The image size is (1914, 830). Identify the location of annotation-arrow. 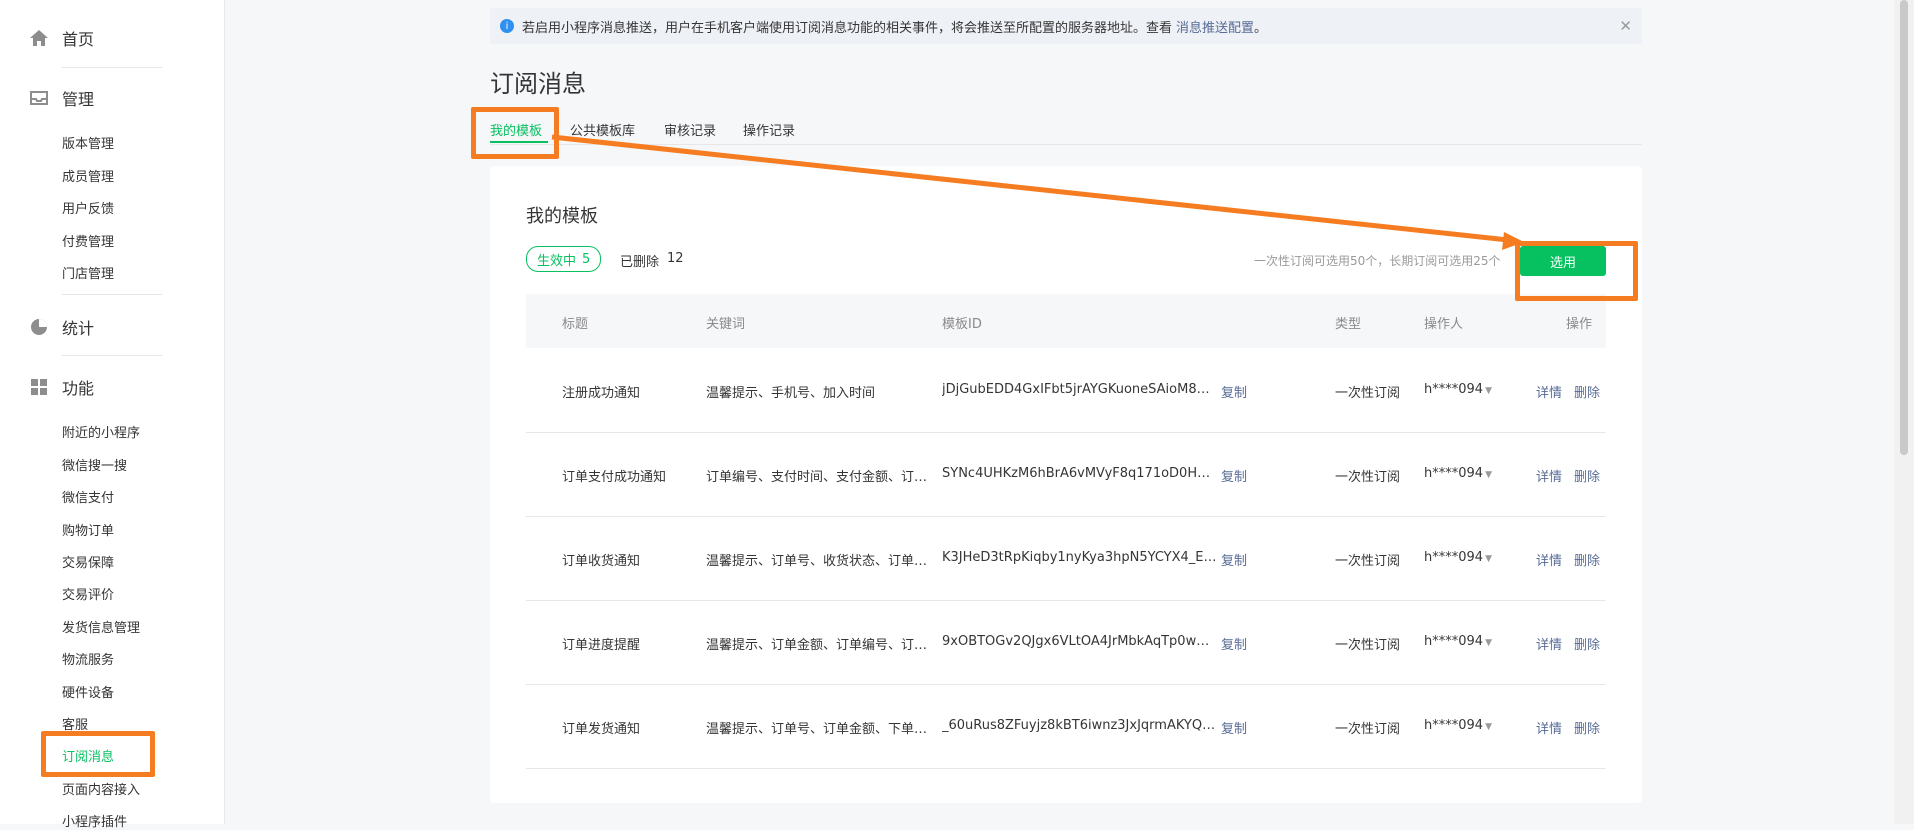
(1037, 192).